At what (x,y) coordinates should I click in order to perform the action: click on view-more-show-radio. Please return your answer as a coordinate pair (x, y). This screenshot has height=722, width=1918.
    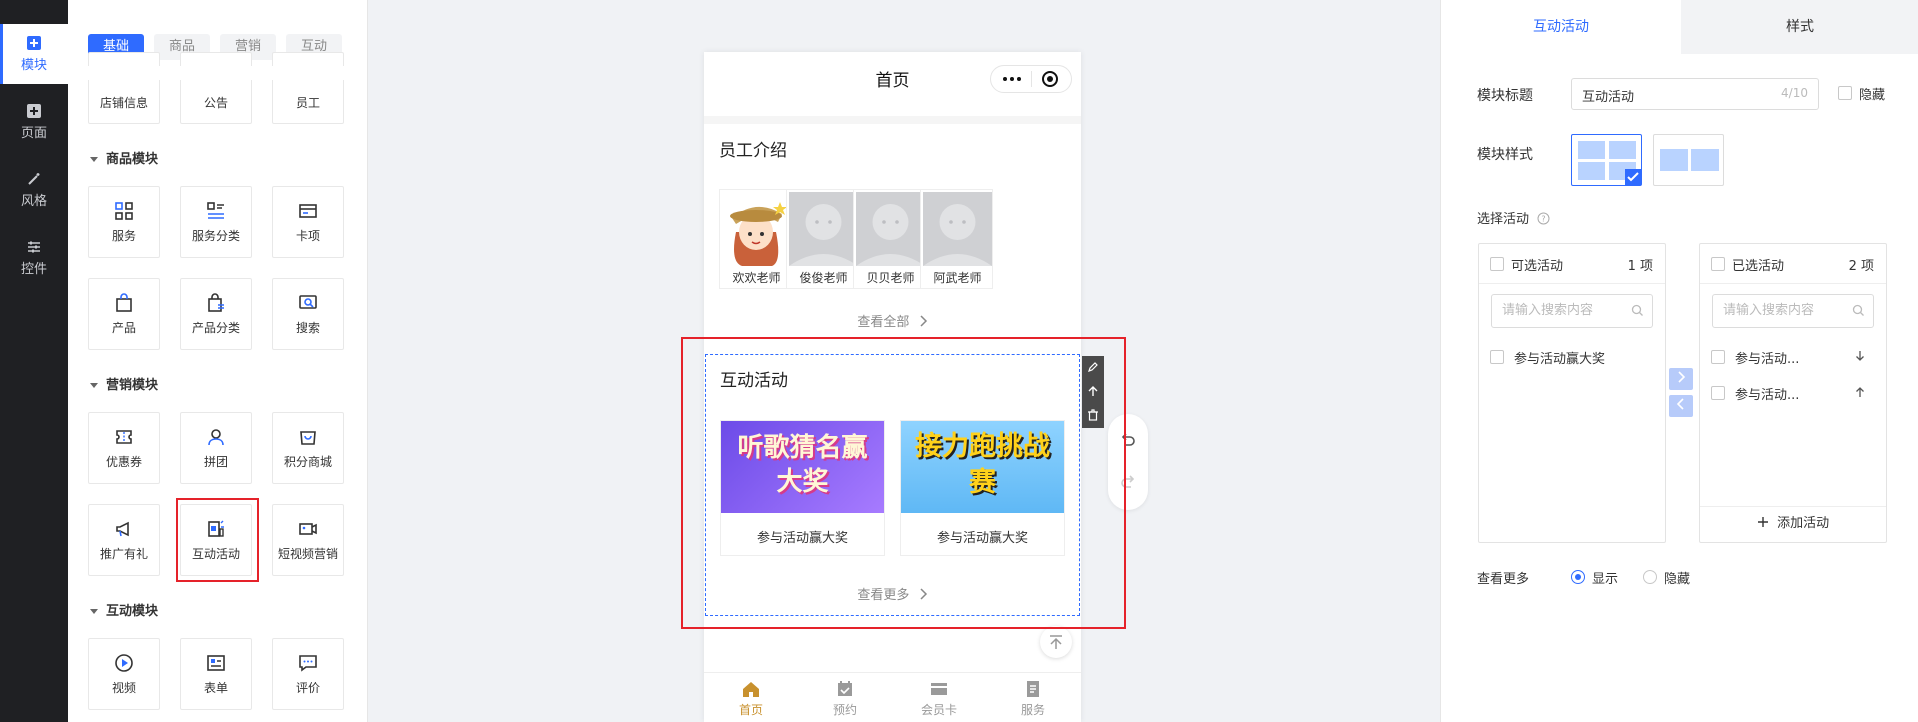
    Looking at the image, I should click on (1578, 577).